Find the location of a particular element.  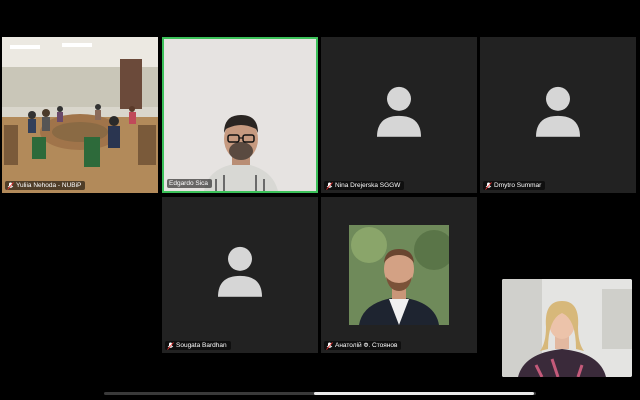

participant-tile-edgardo: Edgardo Sica is located at coordinates (240, 115).